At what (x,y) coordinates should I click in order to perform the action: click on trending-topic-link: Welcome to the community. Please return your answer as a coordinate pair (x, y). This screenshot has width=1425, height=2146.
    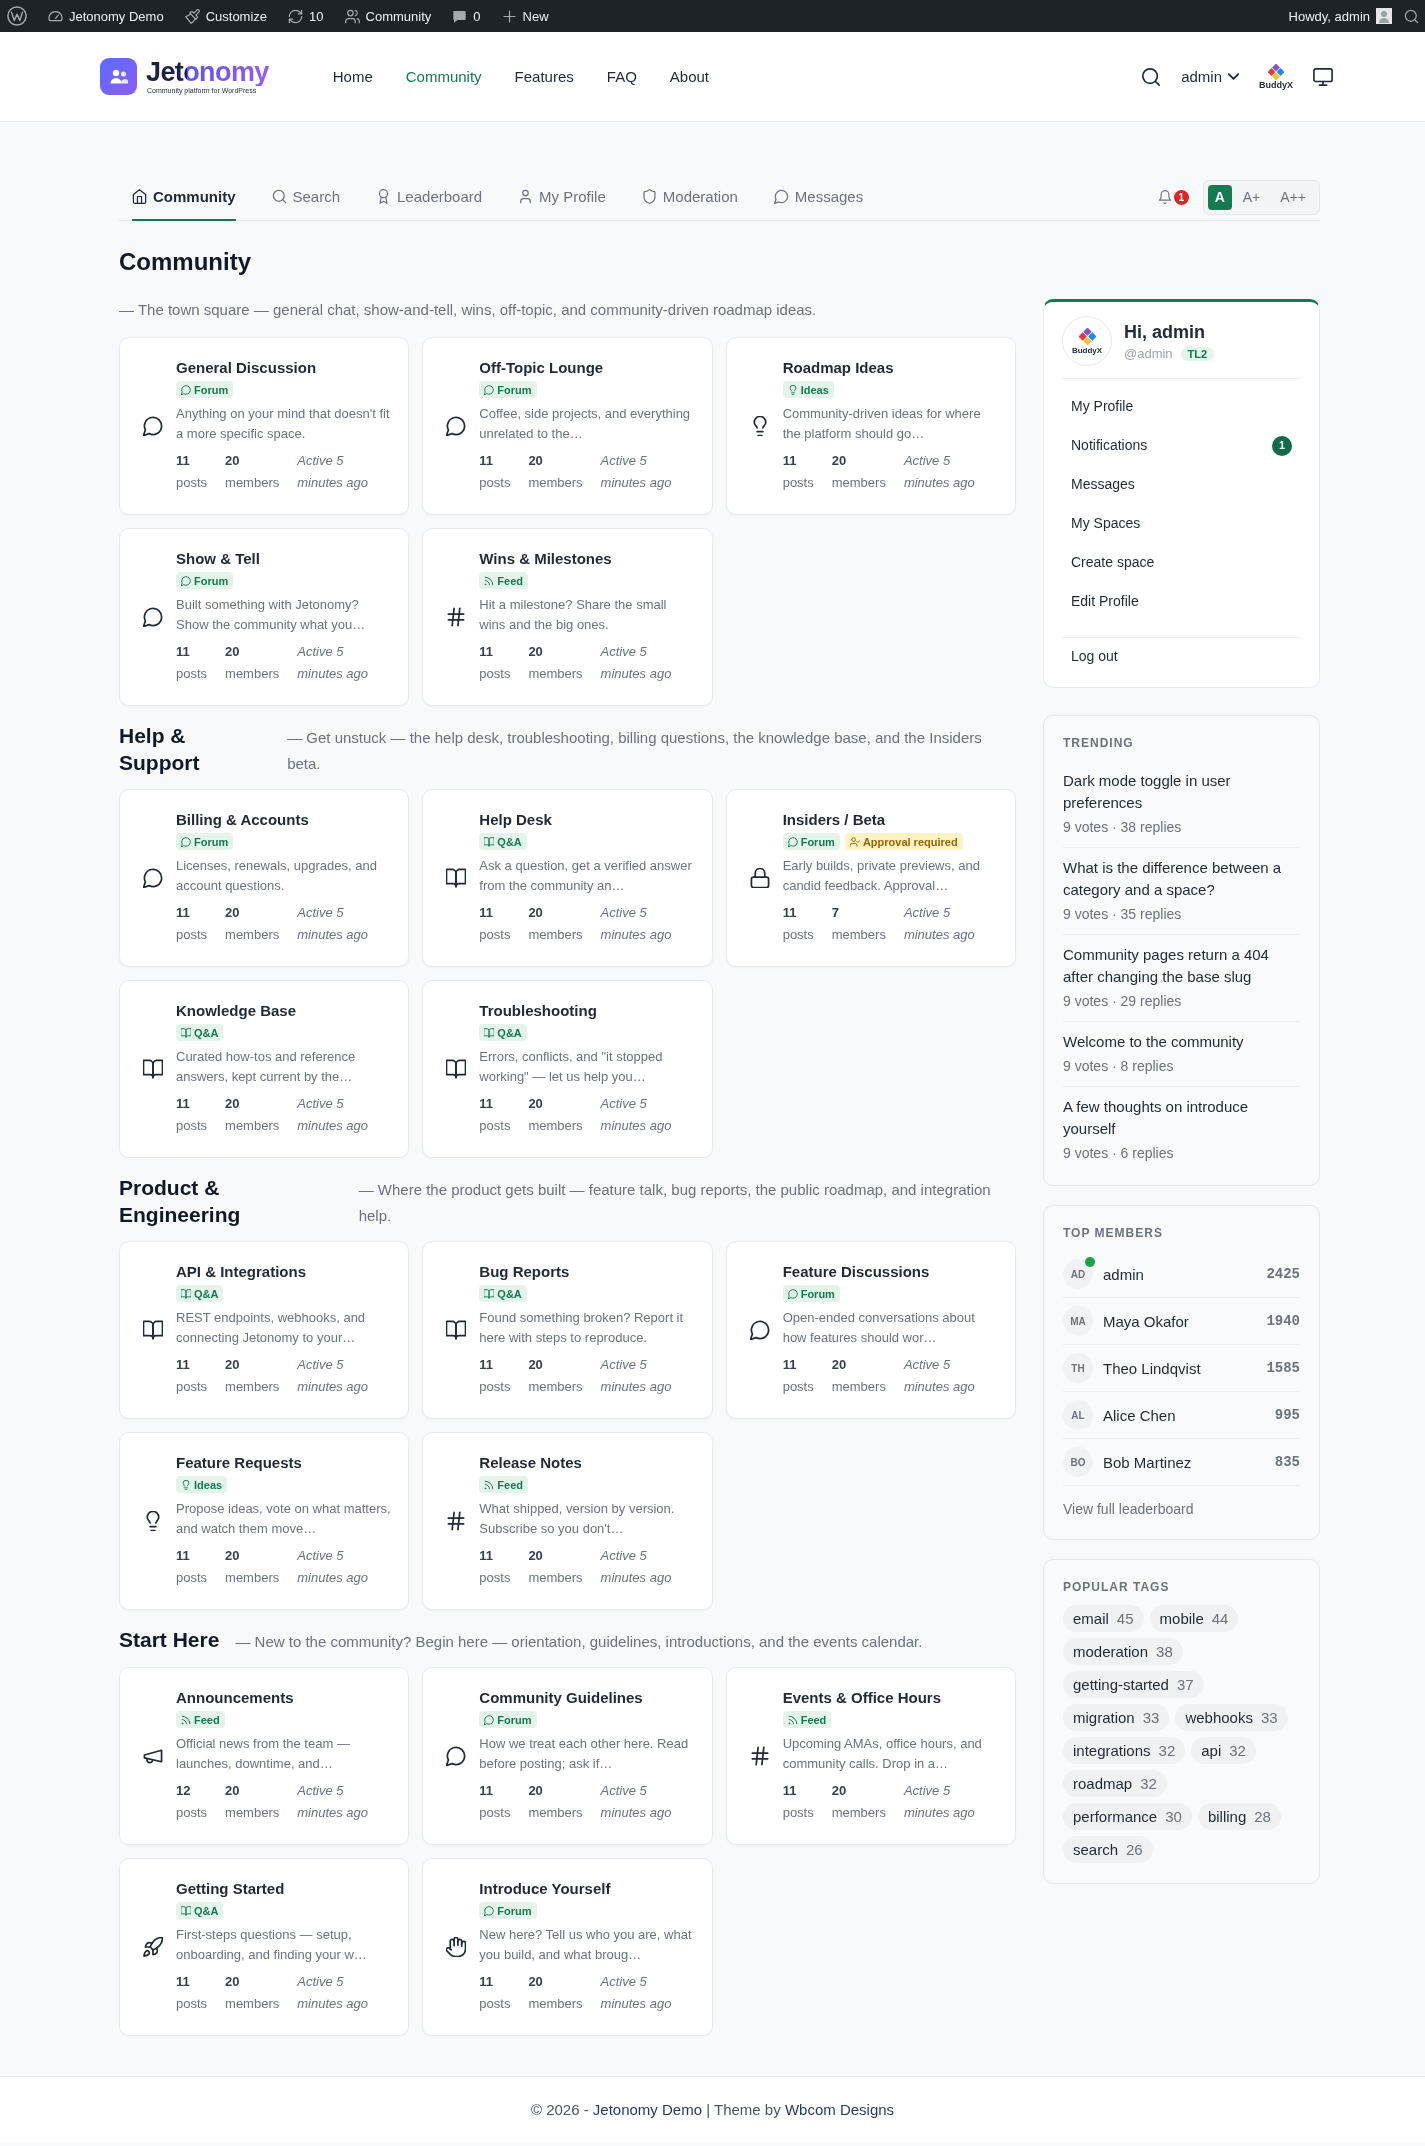
    Looking at the image, I should click on (1181, 1042).